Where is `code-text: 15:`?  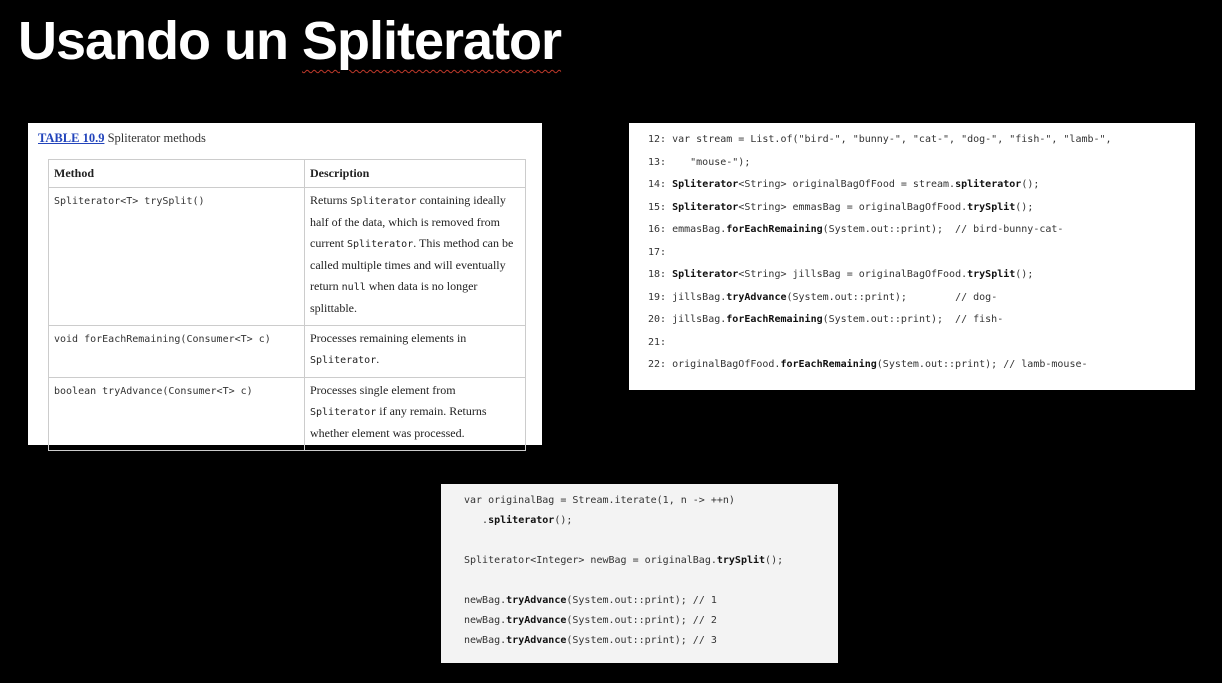 code-text: 15: is located at coordinates (660, 207).